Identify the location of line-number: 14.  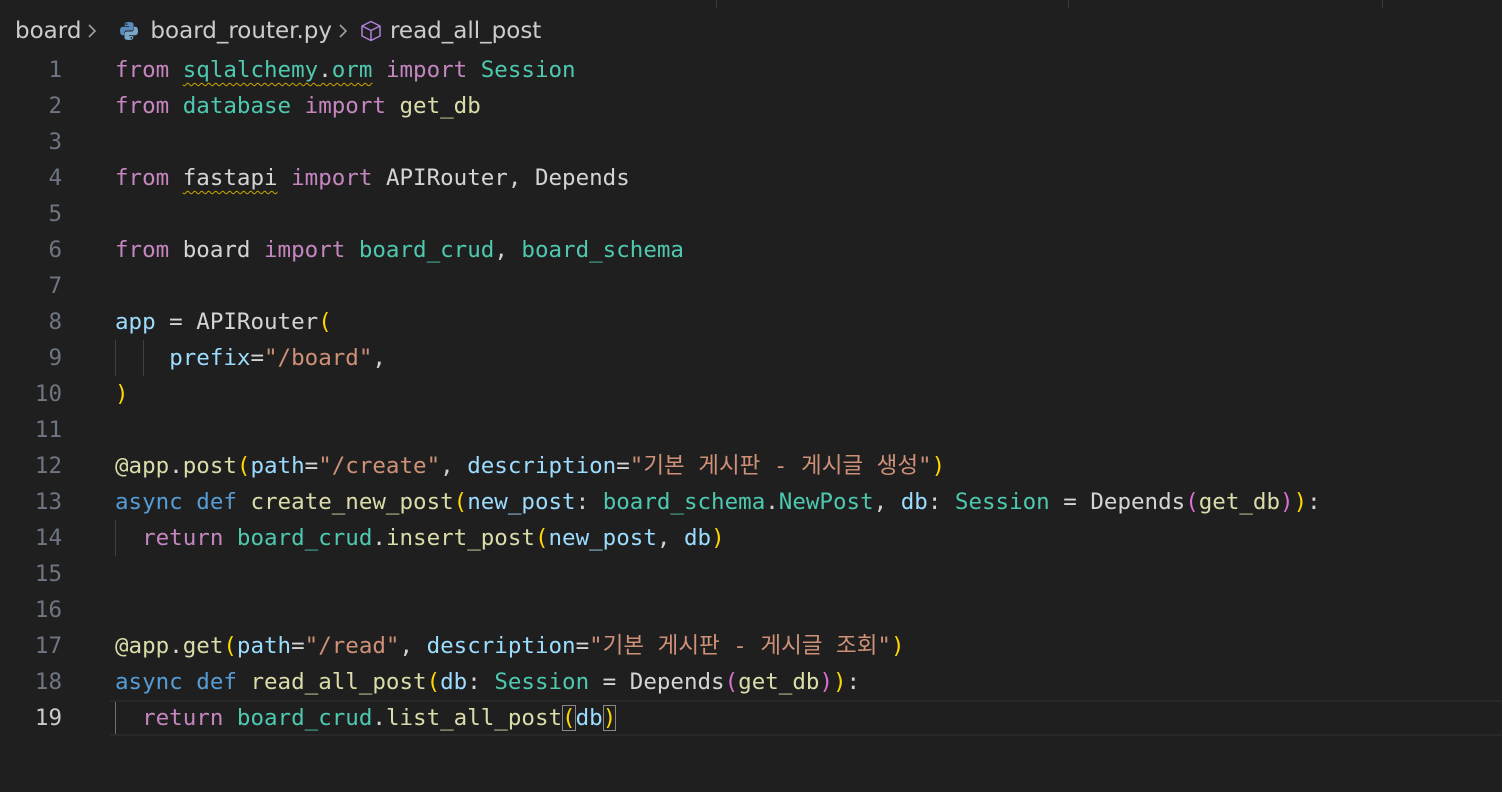
(48, 538).